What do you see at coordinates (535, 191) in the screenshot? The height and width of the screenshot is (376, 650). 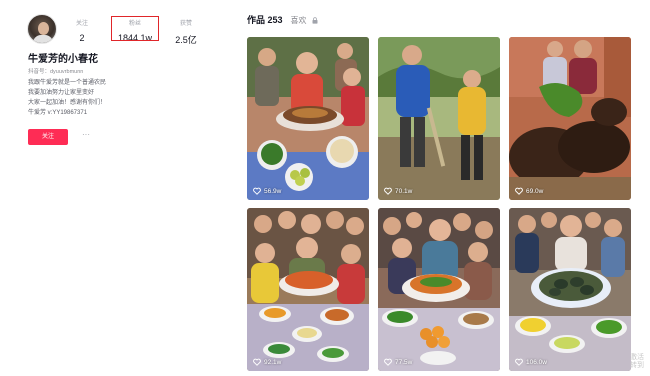 I see `video-likes-count: 69.0w` at bounding box center [535, 191].